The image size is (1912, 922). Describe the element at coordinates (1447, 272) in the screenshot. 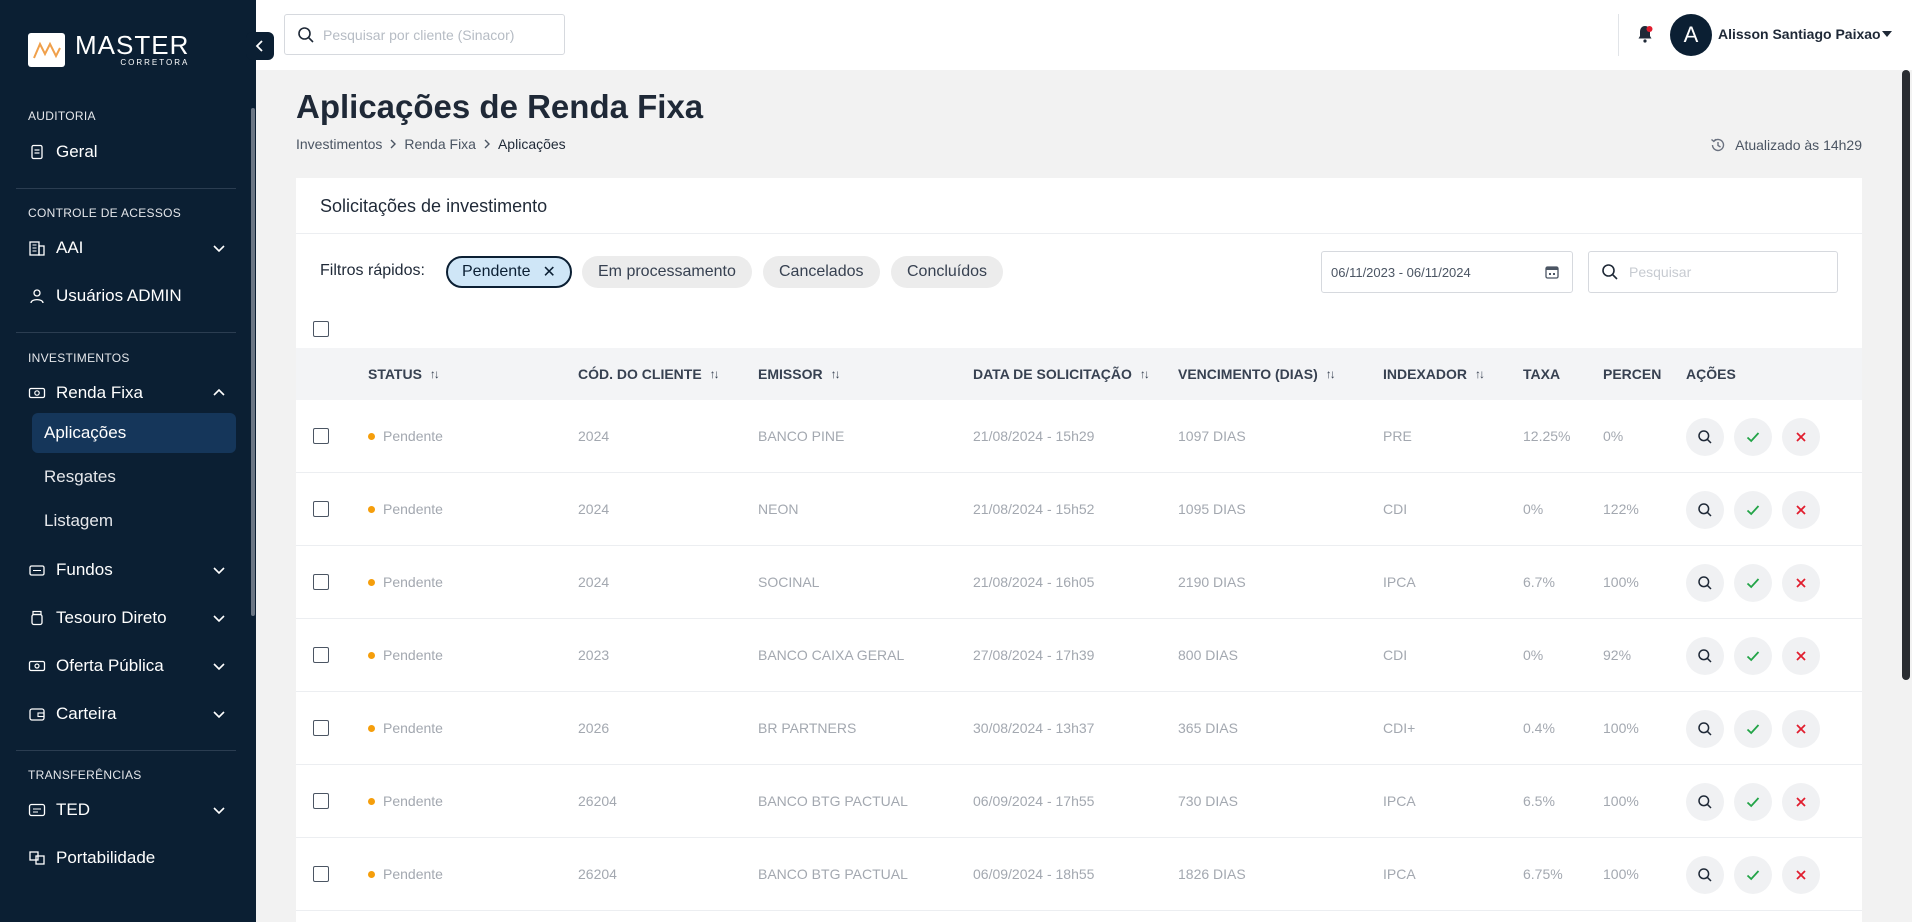

I see `date-range-picker: 06/11/2023 - 06/11/2024` at that location.